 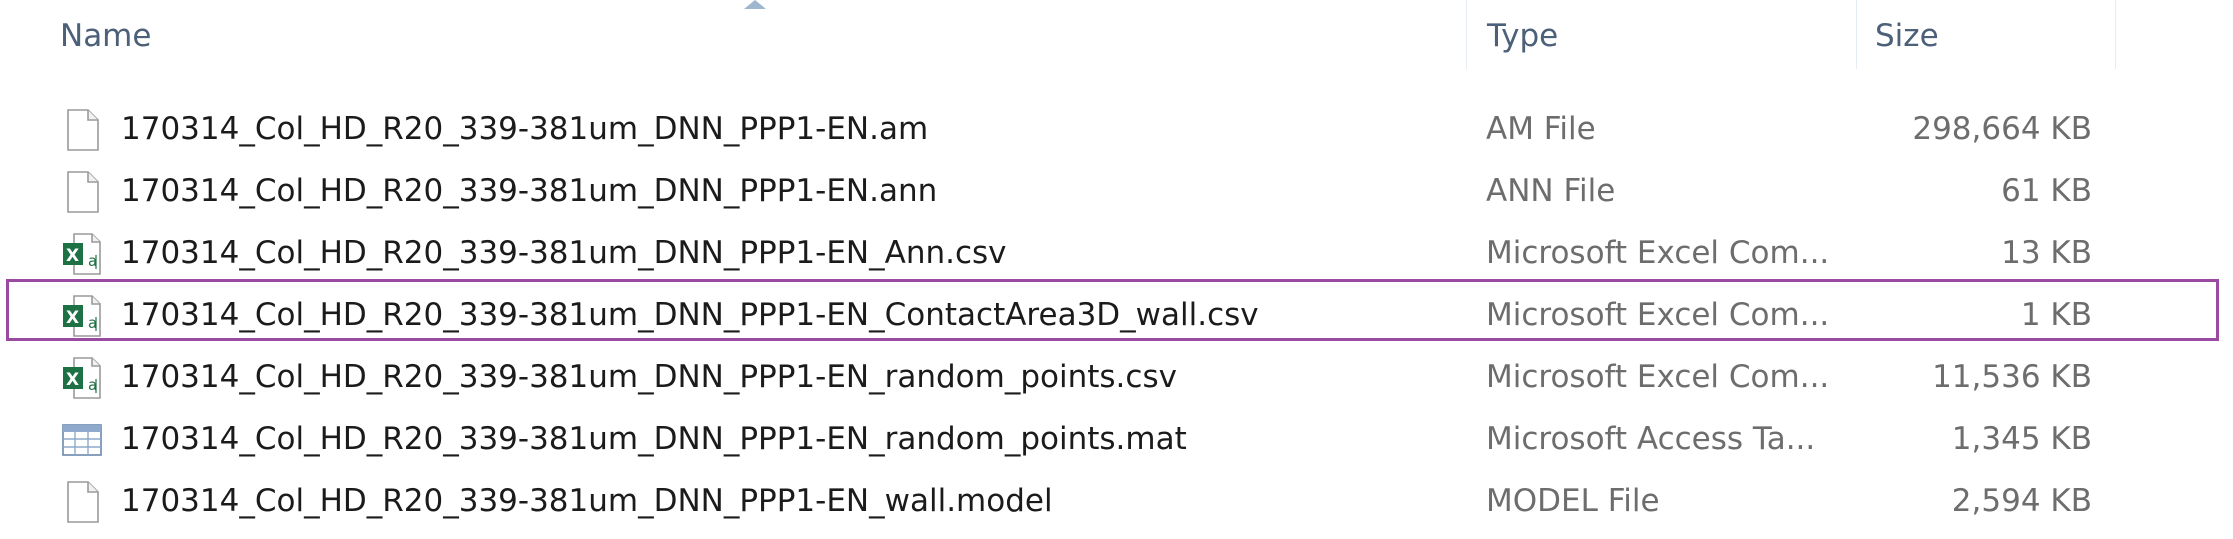 I want to click on column-header-type: Type, so click(x=1522, y=34).